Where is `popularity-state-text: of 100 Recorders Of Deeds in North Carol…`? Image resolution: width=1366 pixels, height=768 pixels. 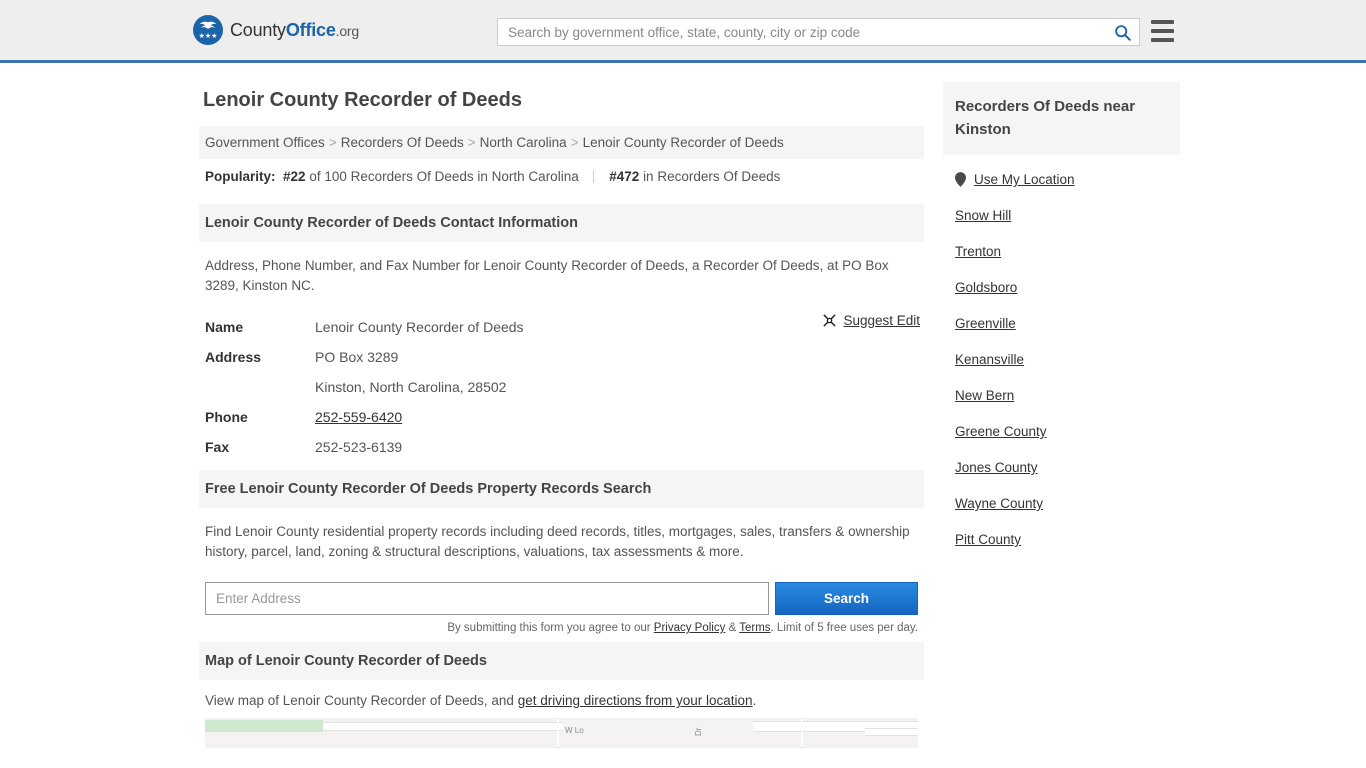 popularity-state-text: of 100 Recorders Of Deeds in North Carol… is located at coordinates (444, 176).